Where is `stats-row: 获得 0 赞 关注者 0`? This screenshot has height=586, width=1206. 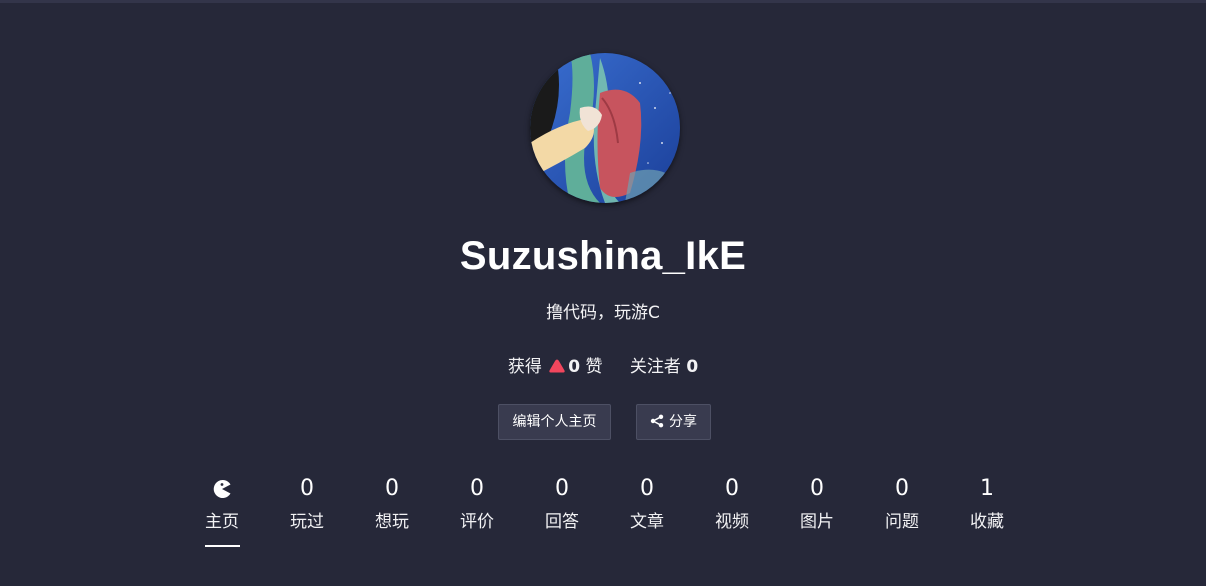 stats-row: 获得 0 赞 关注者 0 is located at coordinates (603, 364).